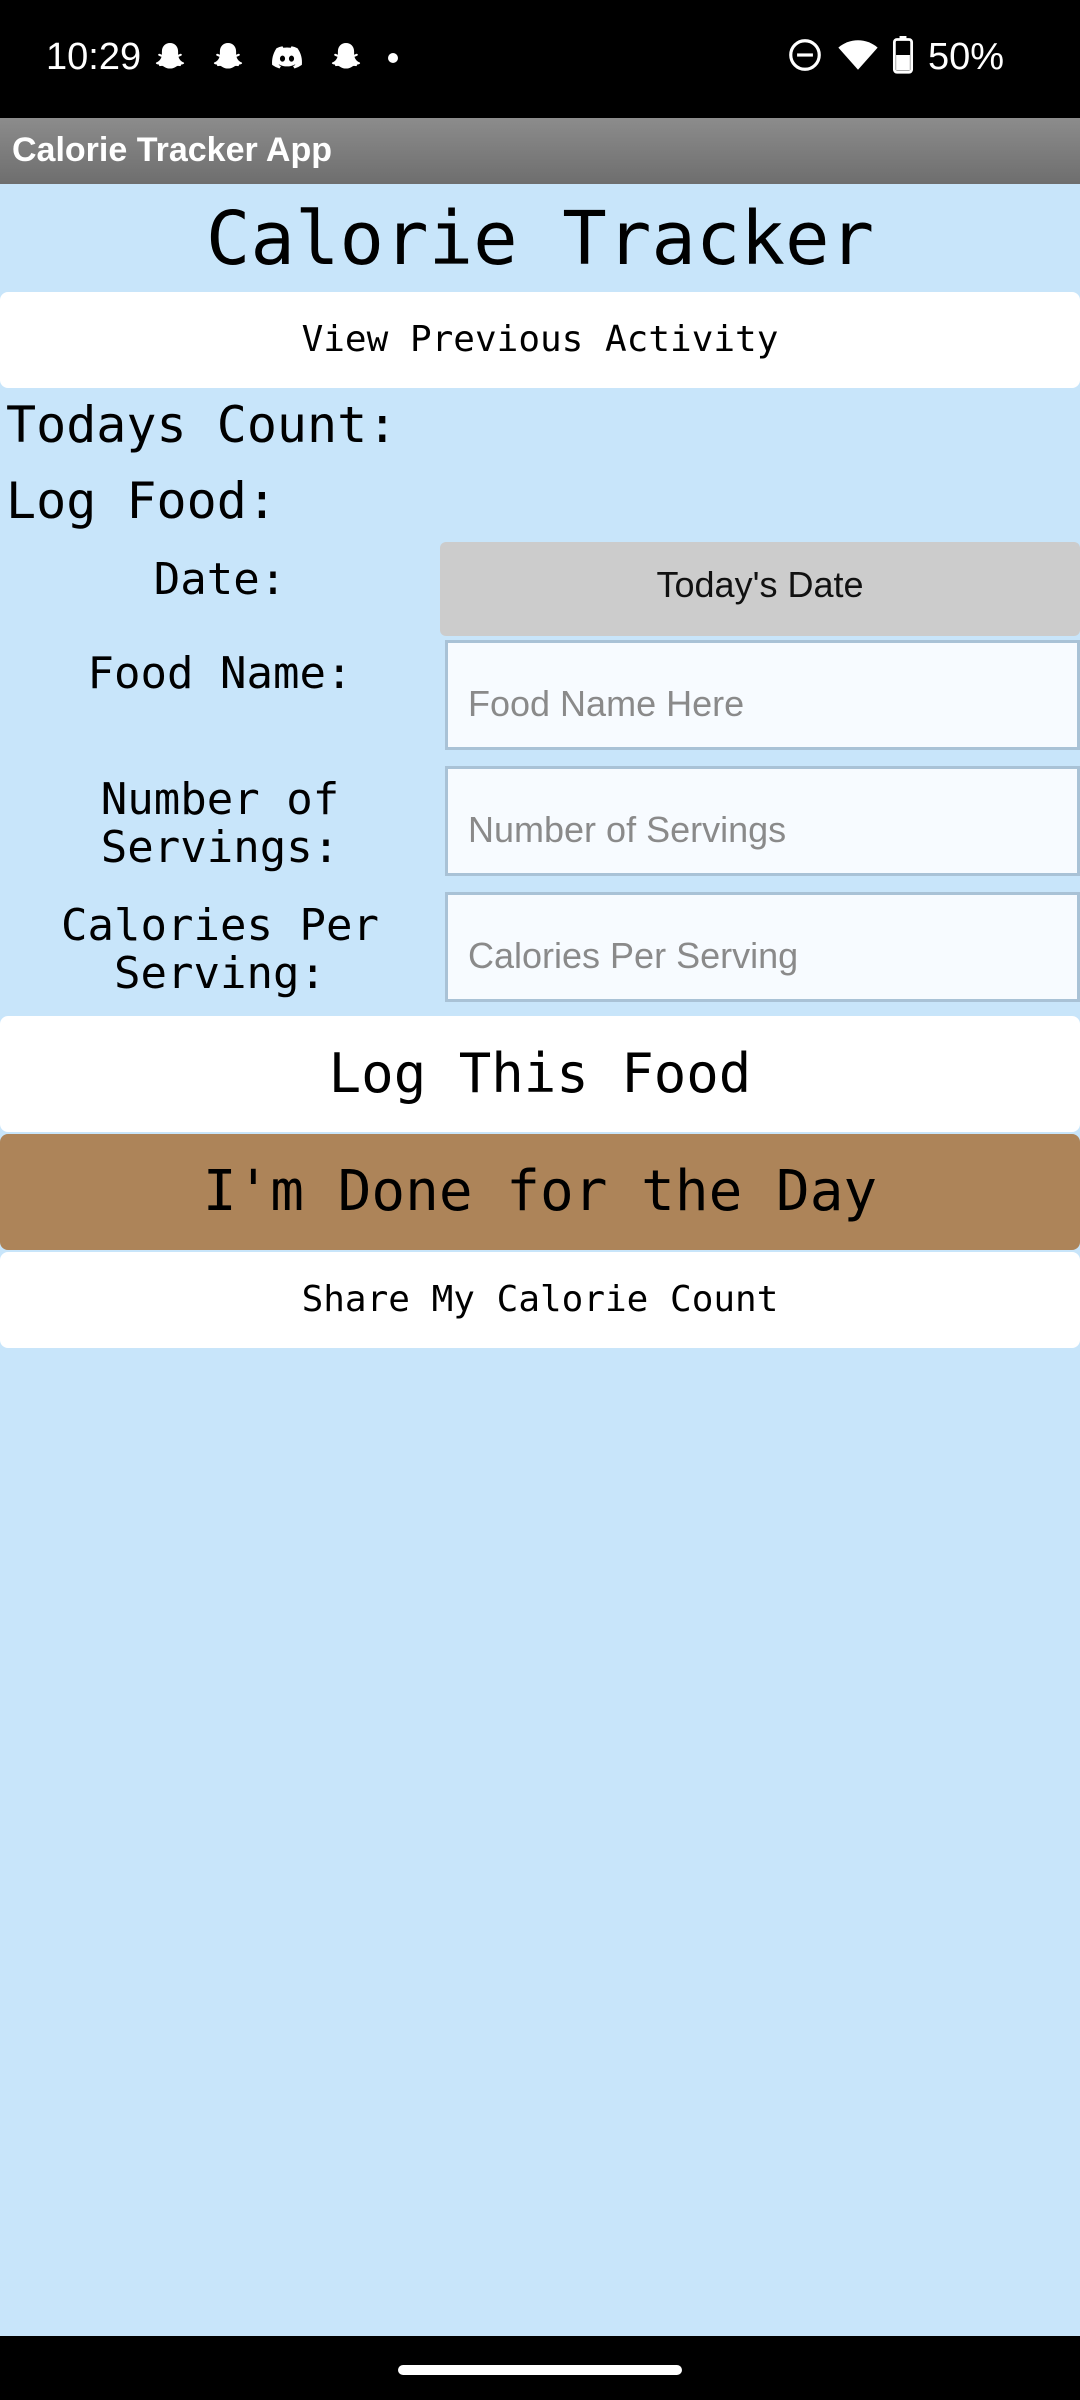  Describe the element at coordinates (220, 823) in the screenshot. I see `servings-label: Number of Servings:` at that location.